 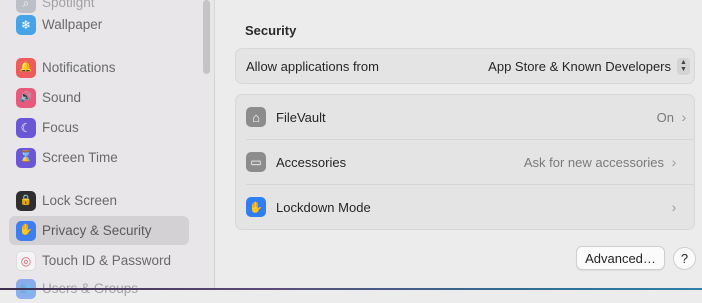 I want to click on sidebar-item-label: Spotlight, so click(x=68, y=5).